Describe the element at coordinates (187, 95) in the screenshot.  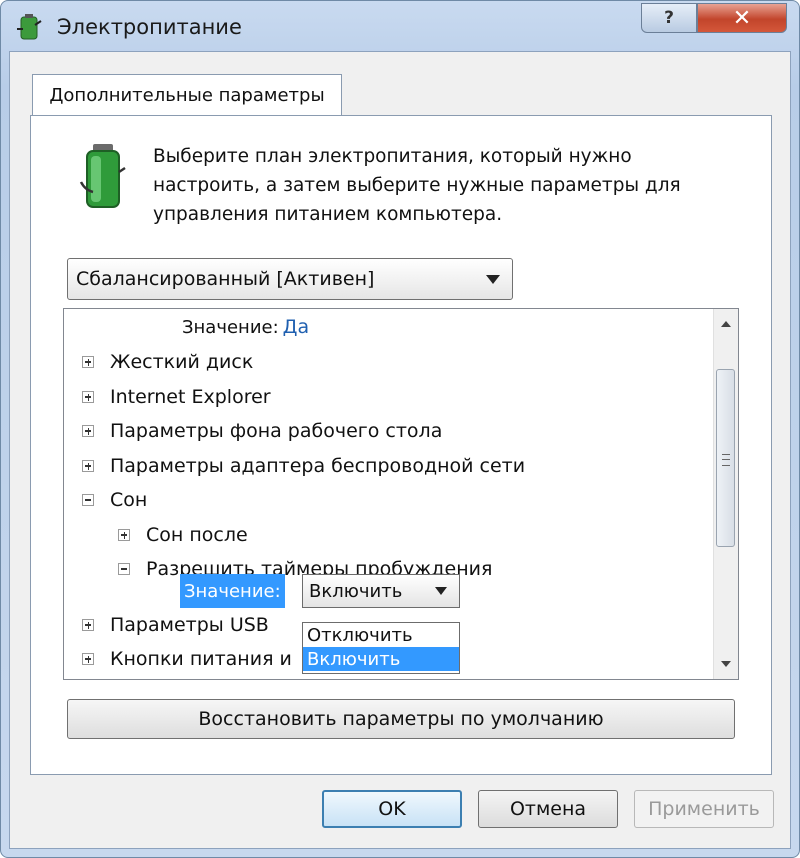
I see `tab-advanced-settings: Дополнительные параметры` at that location.